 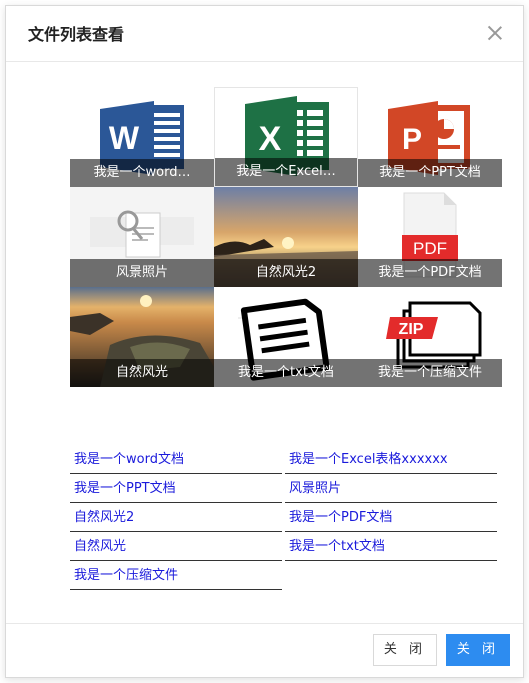 I want to click on tile-caption: 我是一个PDF文档, so click(x=430, y=273).